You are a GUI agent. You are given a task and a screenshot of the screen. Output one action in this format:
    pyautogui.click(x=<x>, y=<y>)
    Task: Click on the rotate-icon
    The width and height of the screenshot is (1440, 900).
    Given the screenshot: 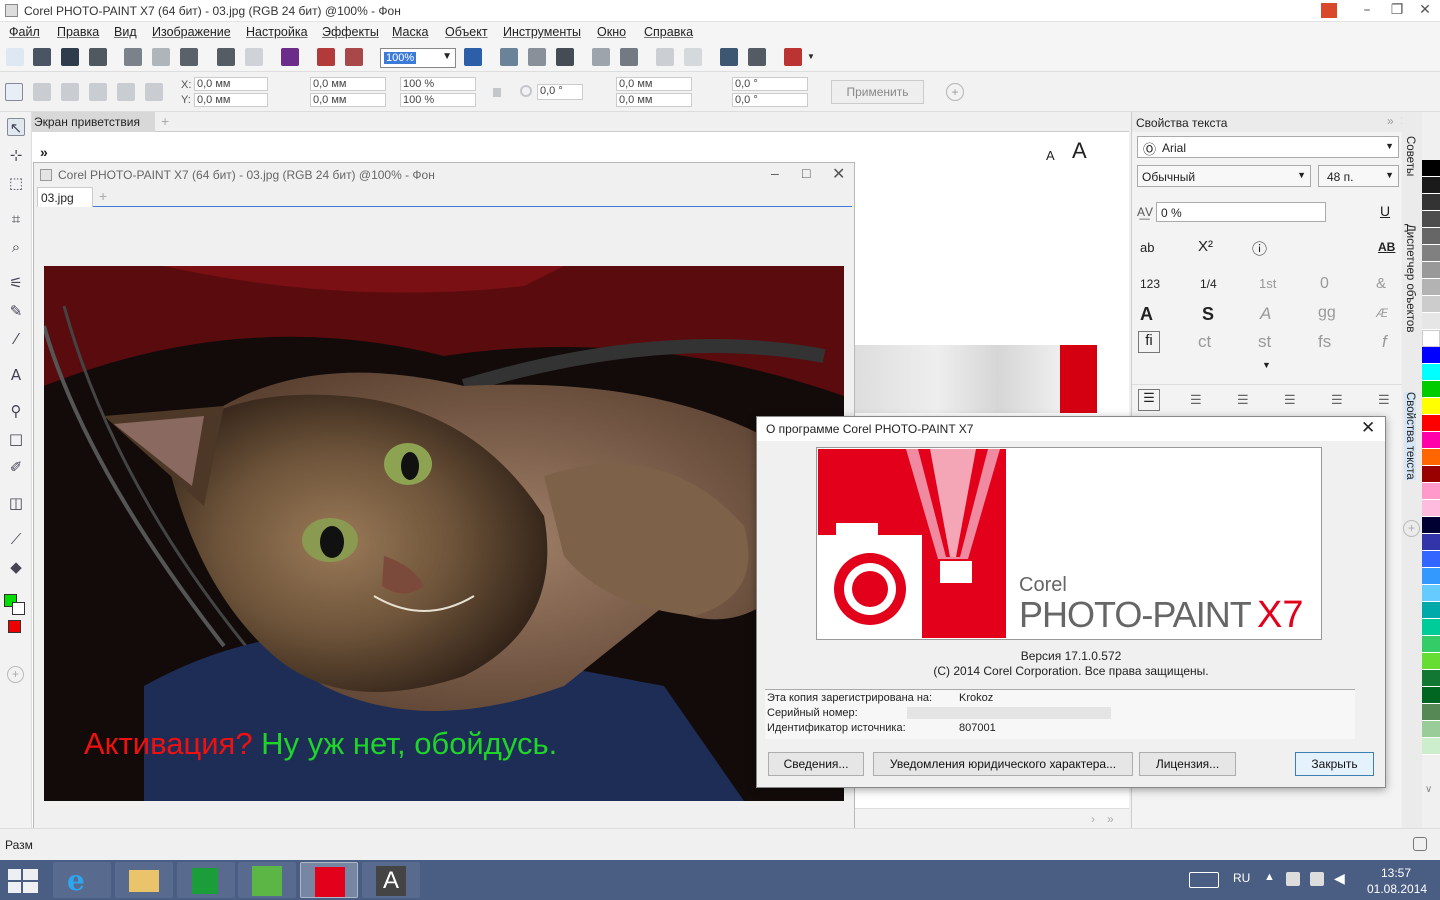 What is the action you would take?
    pyautogui.click(x=42, y=92)
    